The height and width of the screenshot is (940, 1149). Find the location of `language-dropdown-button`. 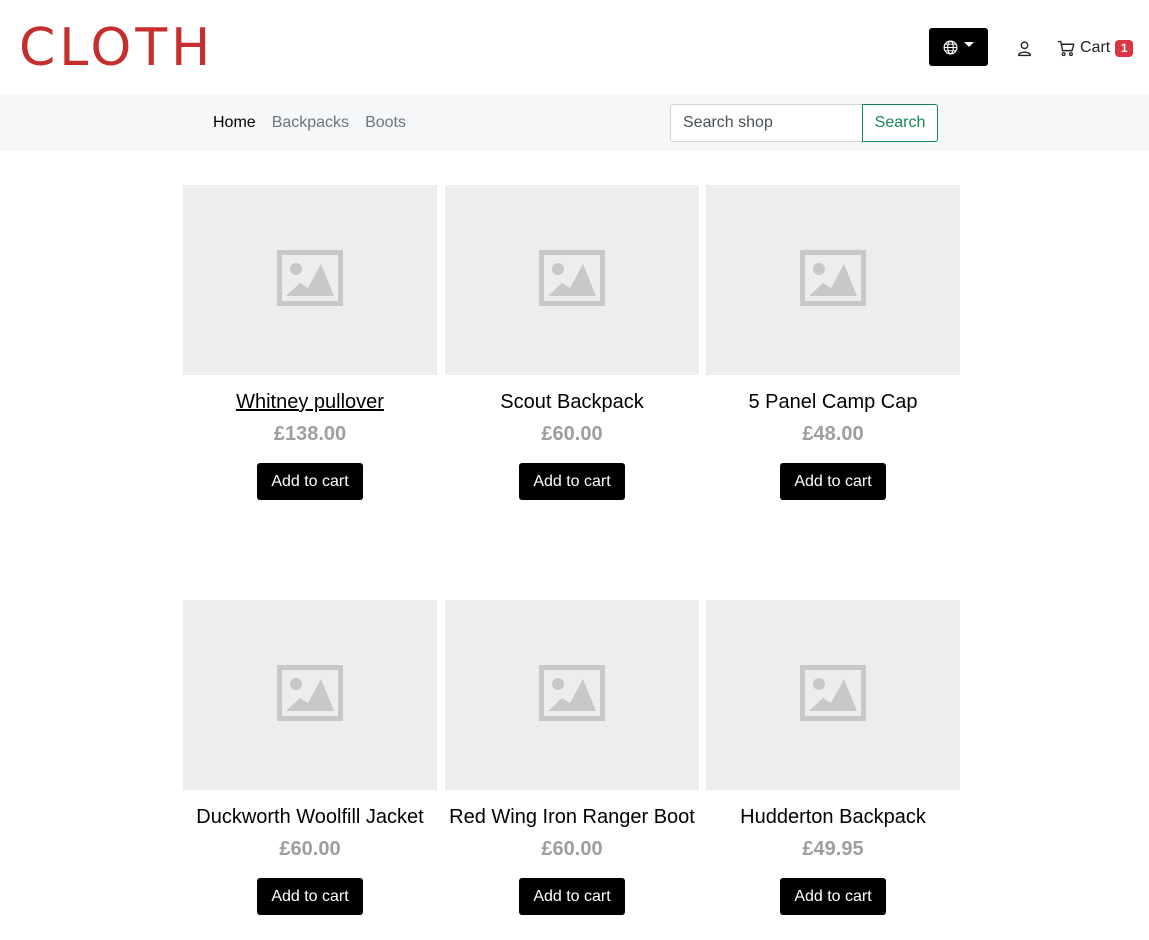

language-dropdown-button is located at coordinates (958, 47).